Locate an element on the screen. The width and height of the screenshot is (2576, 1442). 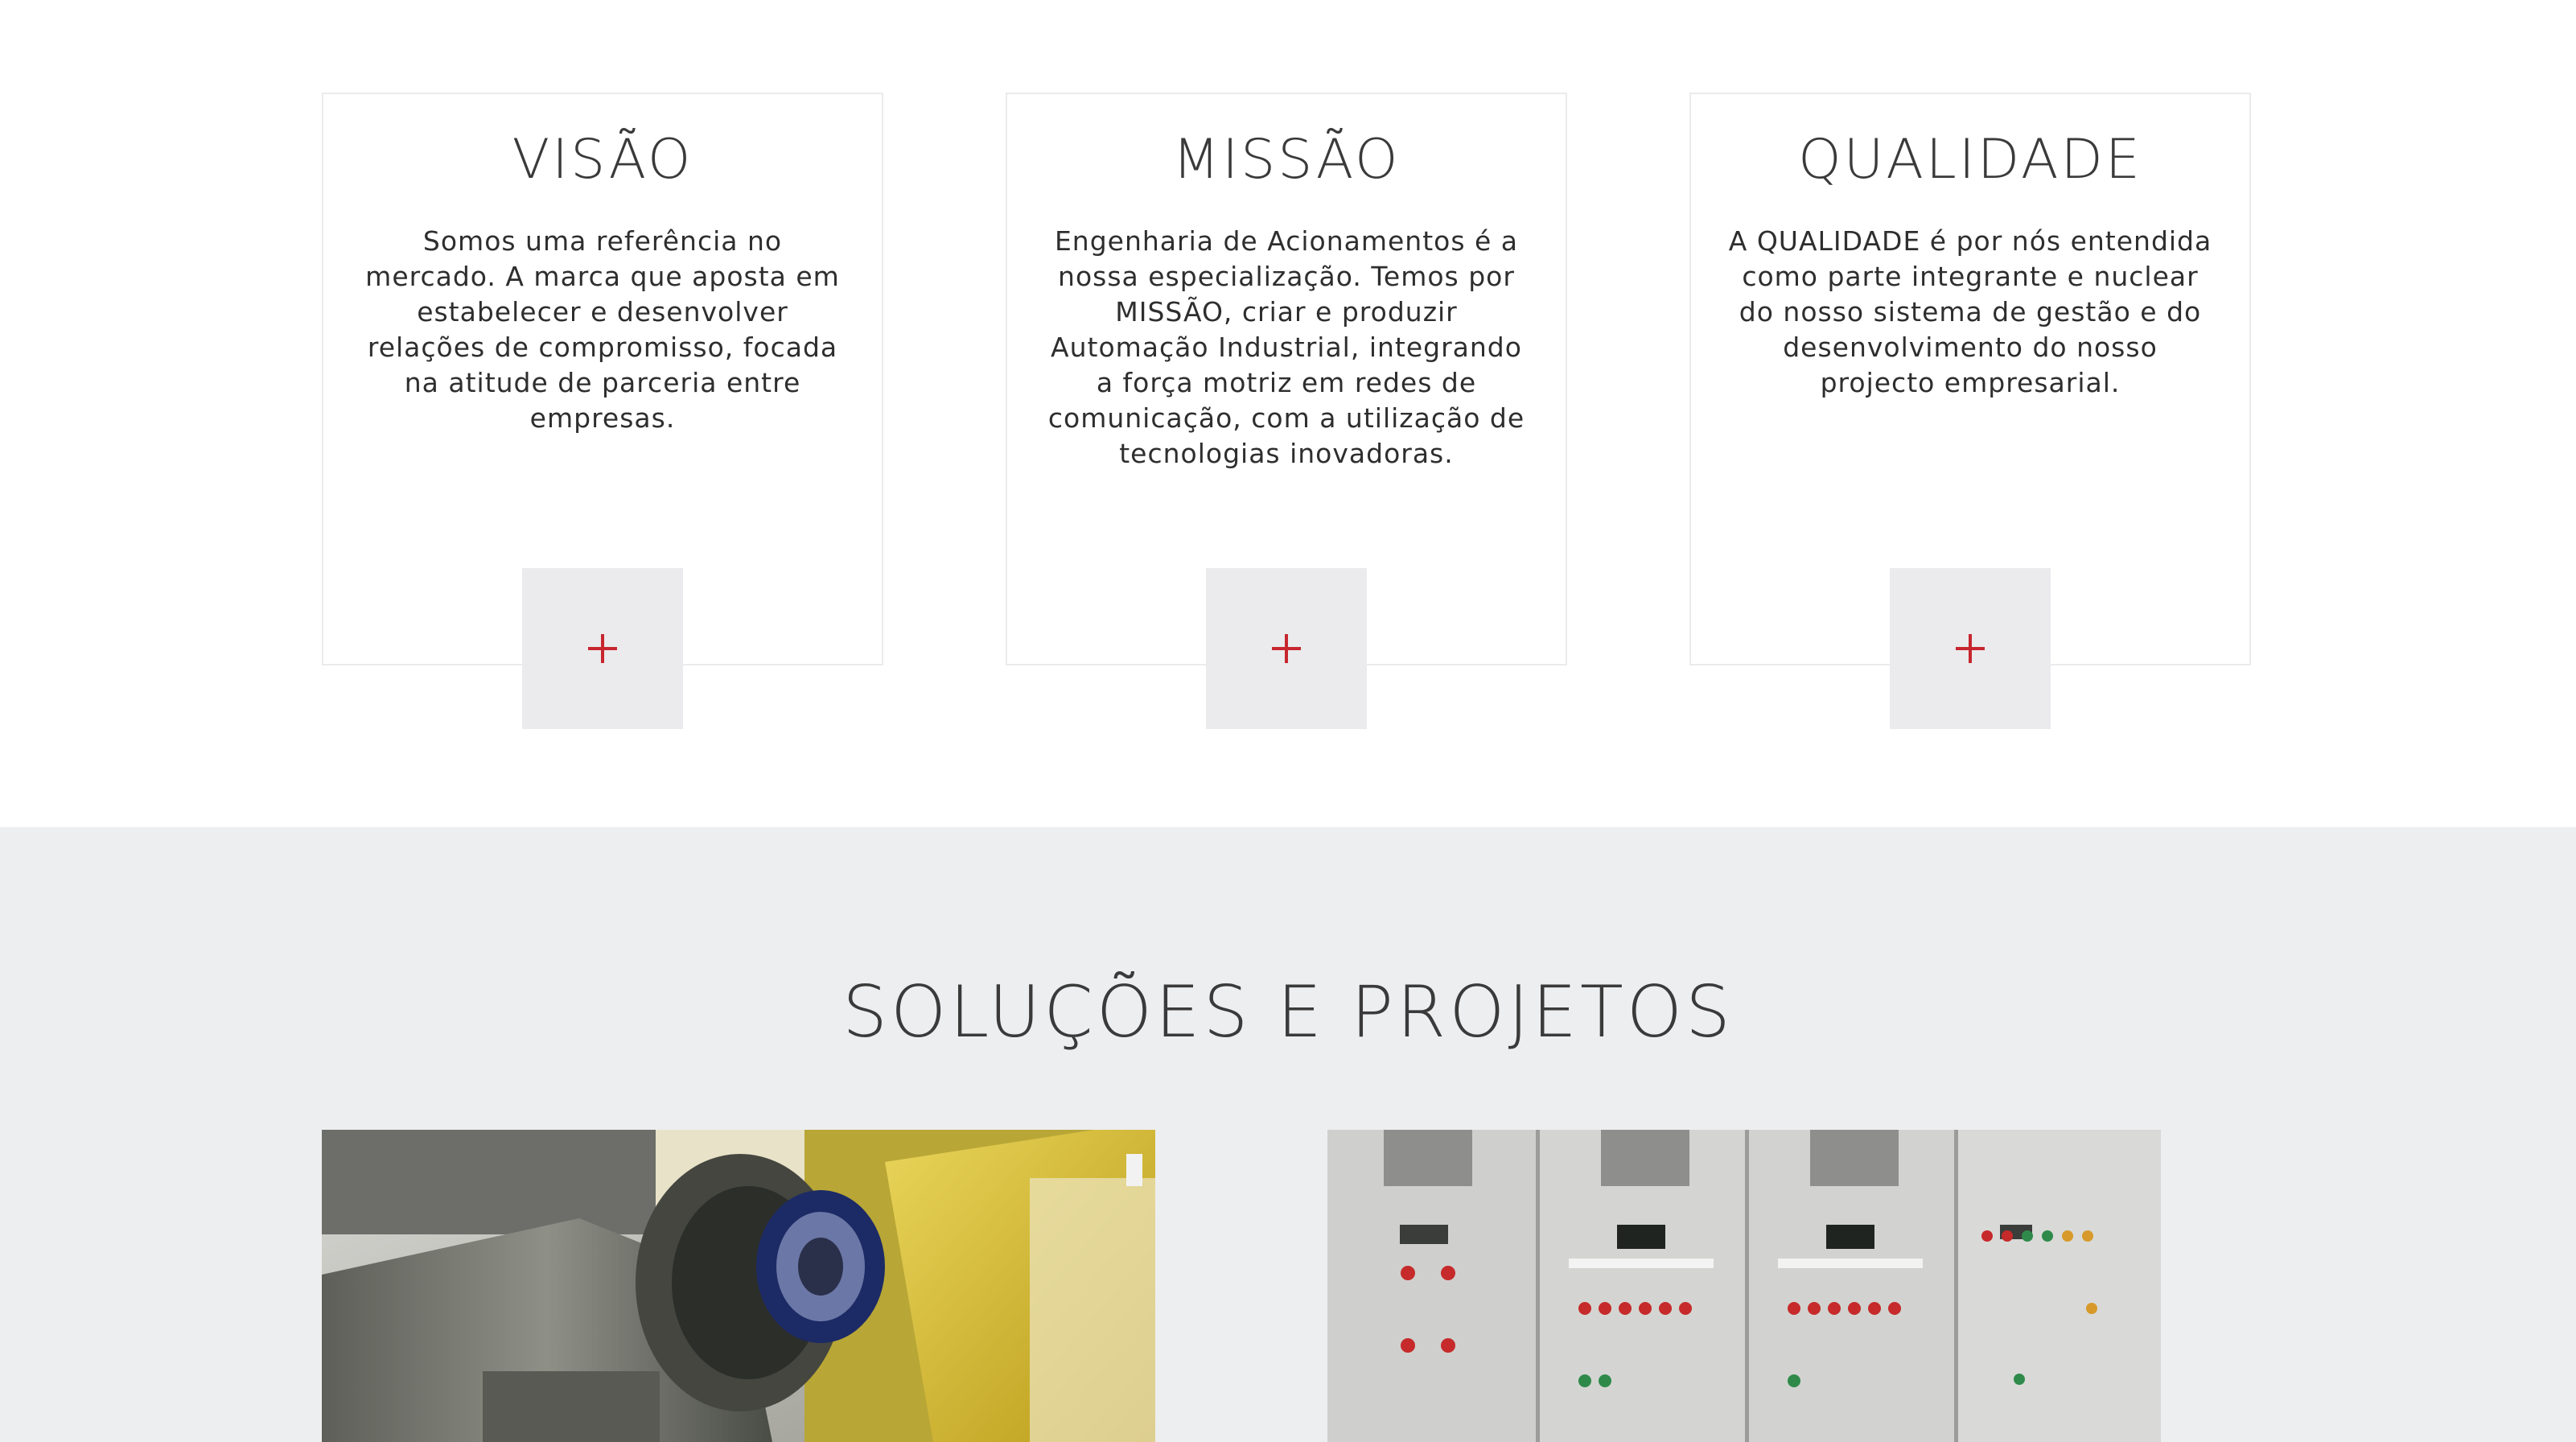
gearbox-illustration is located at coordinates (738, 1286).